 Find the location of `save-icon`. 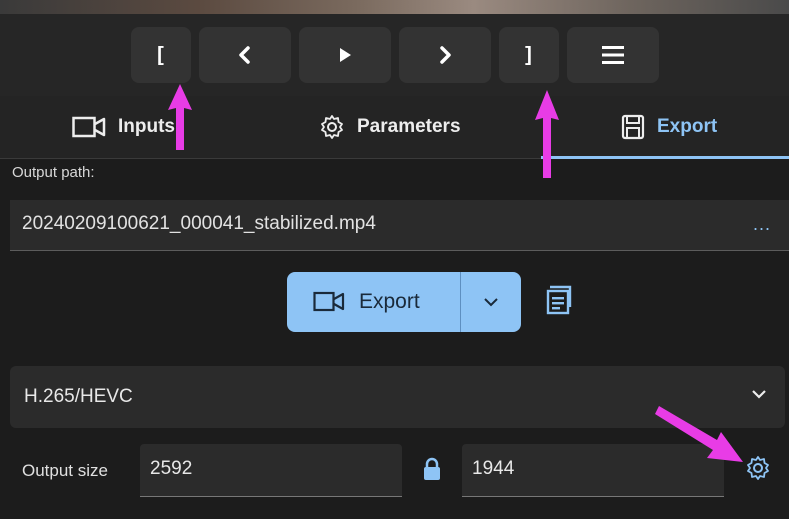

save-icon is located at coordinates (633, 127).